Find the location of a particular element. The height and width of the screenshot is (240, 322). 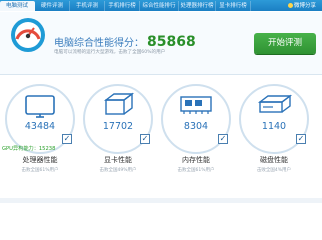

tab-hardware-review: 硬件评测 is located at coordinates (52, 6).